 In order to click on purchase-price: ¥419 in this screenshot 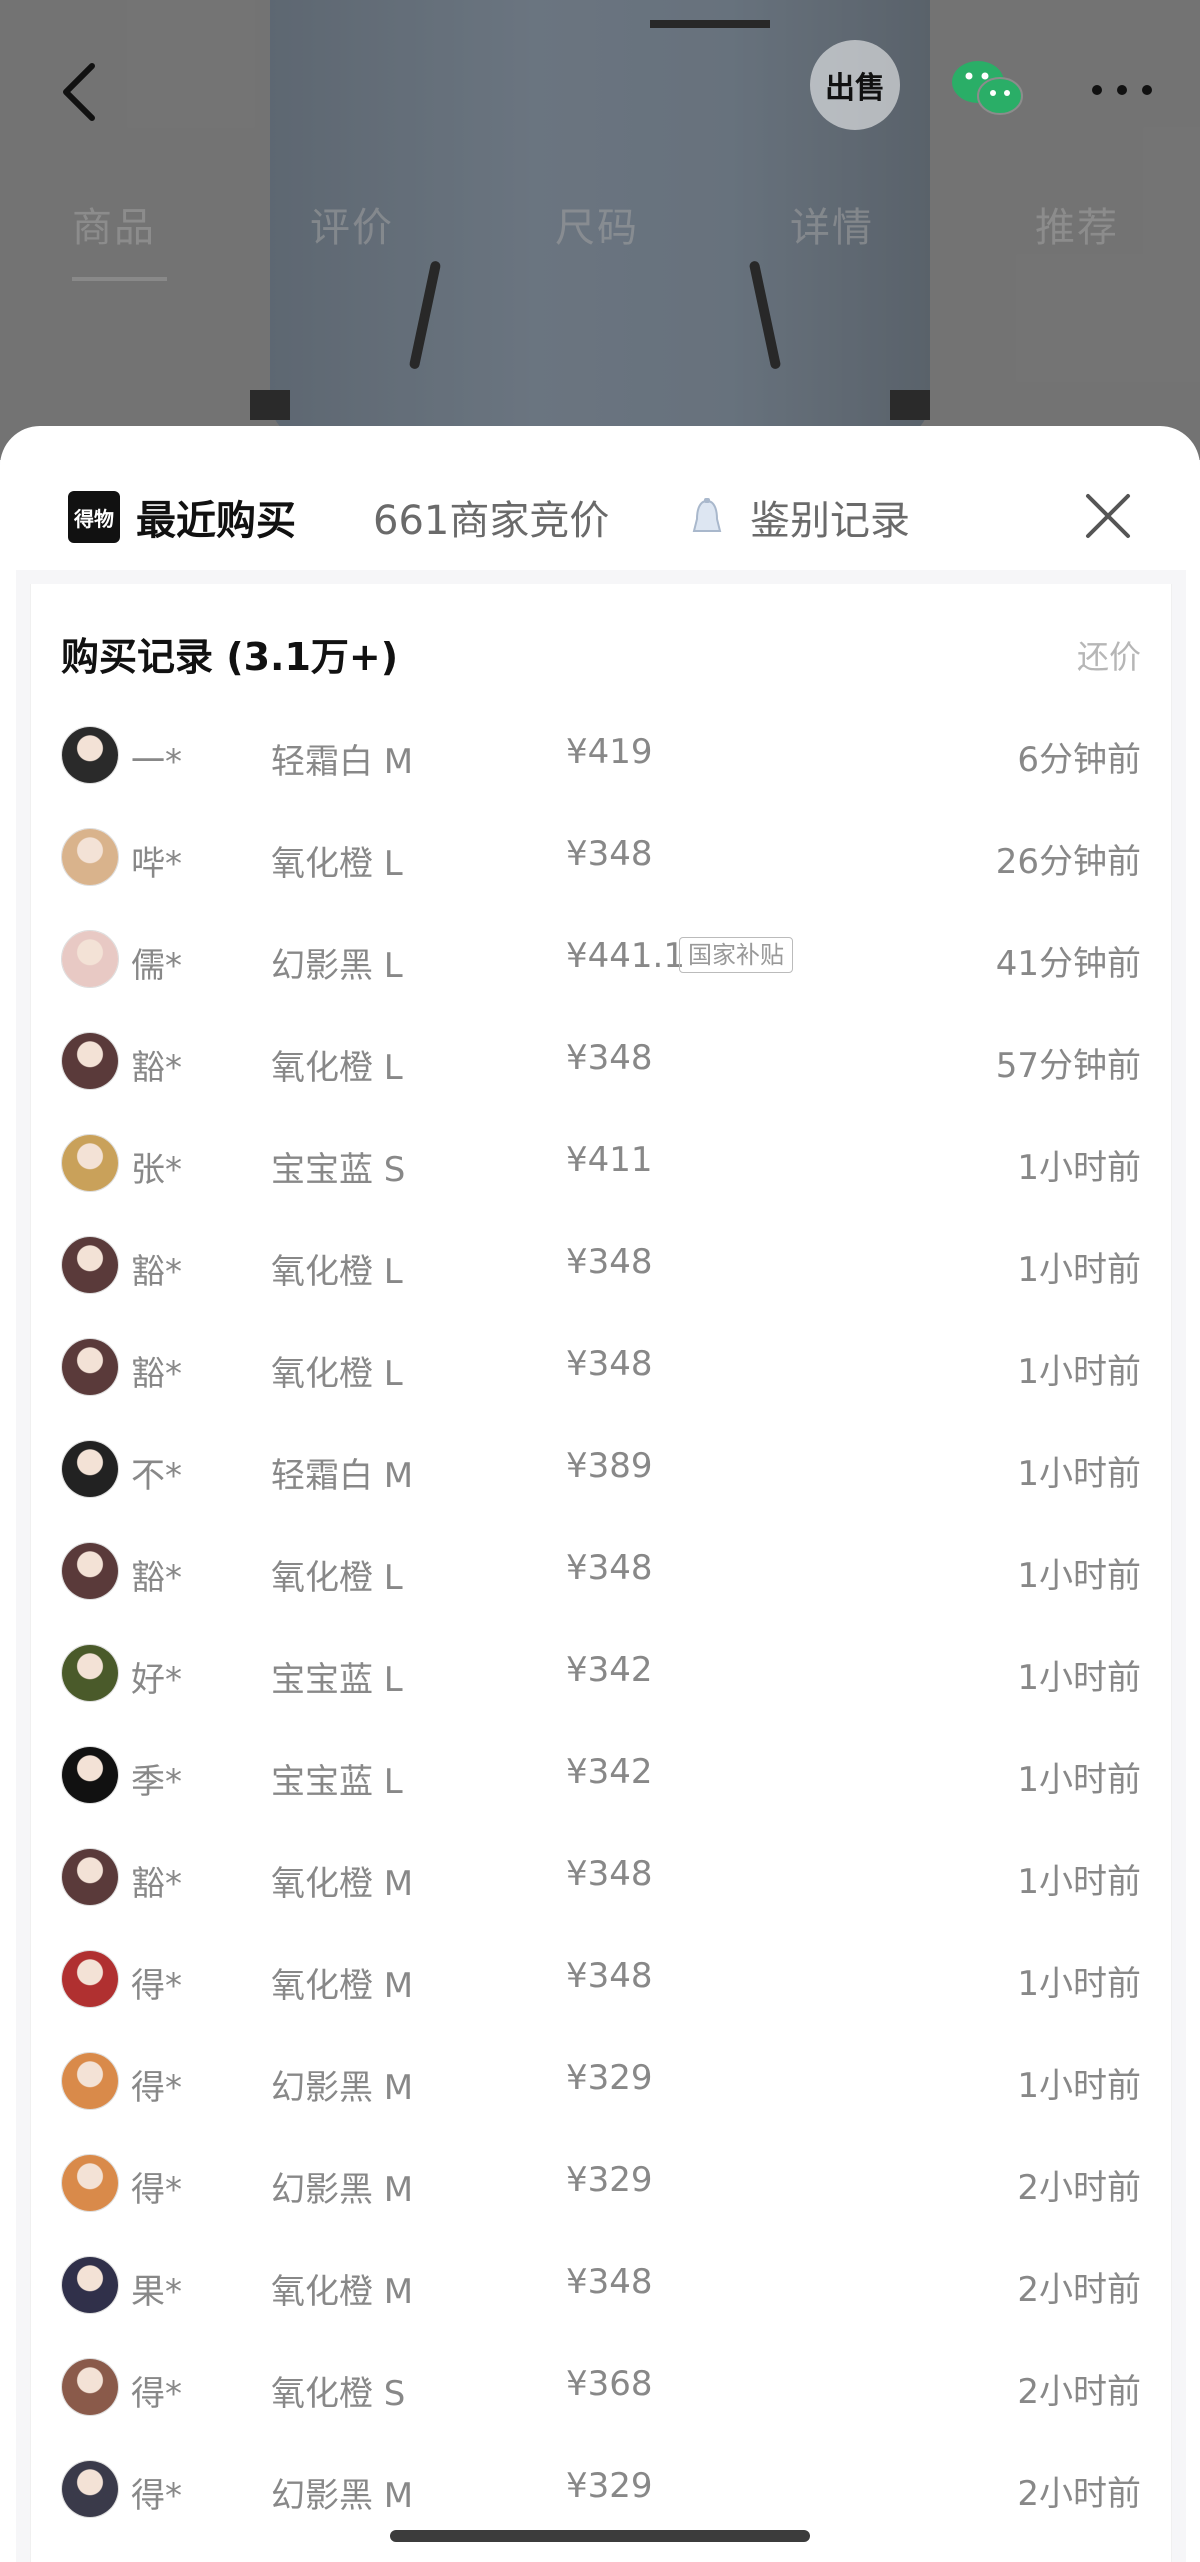, I will do `click(609, 752)`.